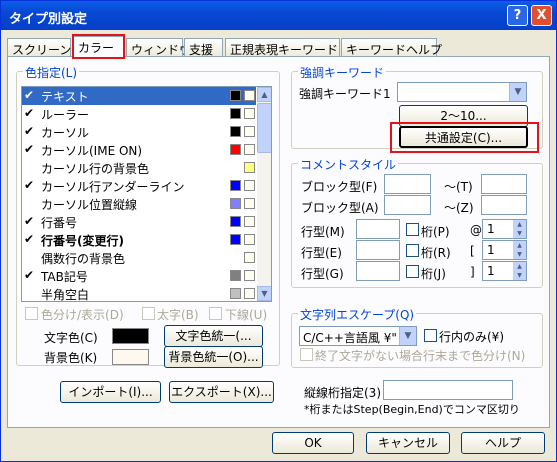 Image resolution: width=557 pixels, height=462 pixels. What do you see at coordinates (98, 46) in the screenshot?
I see `tab-highlight-box` at bounding box center [98, 46].